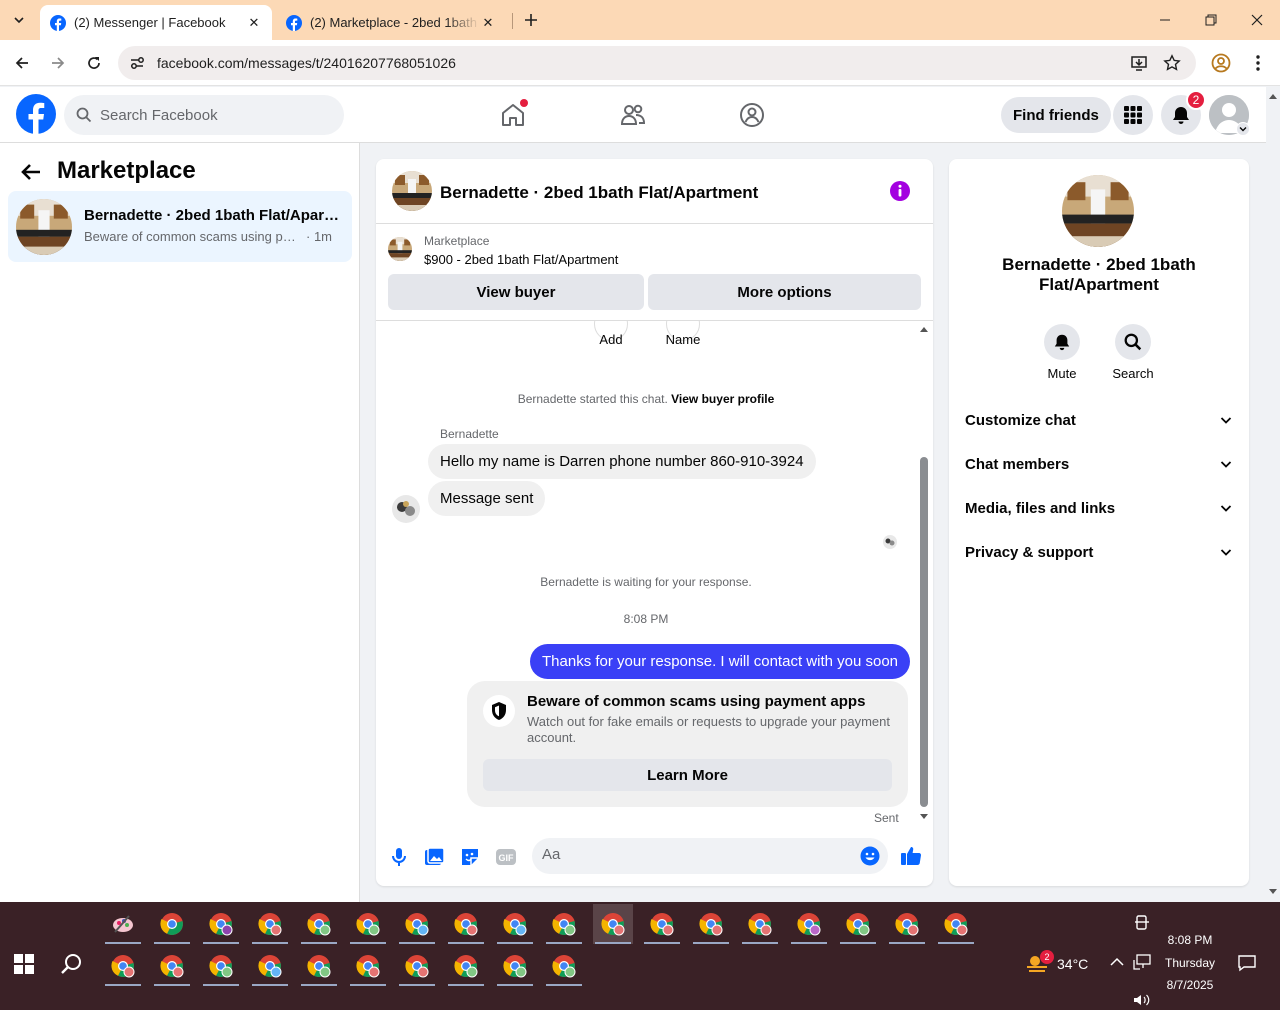 The height and width of the screenshot is (1010, 1280). Describe the element at coordinates (633, 115) in the screenshot. I see `nav-friends` at that location.